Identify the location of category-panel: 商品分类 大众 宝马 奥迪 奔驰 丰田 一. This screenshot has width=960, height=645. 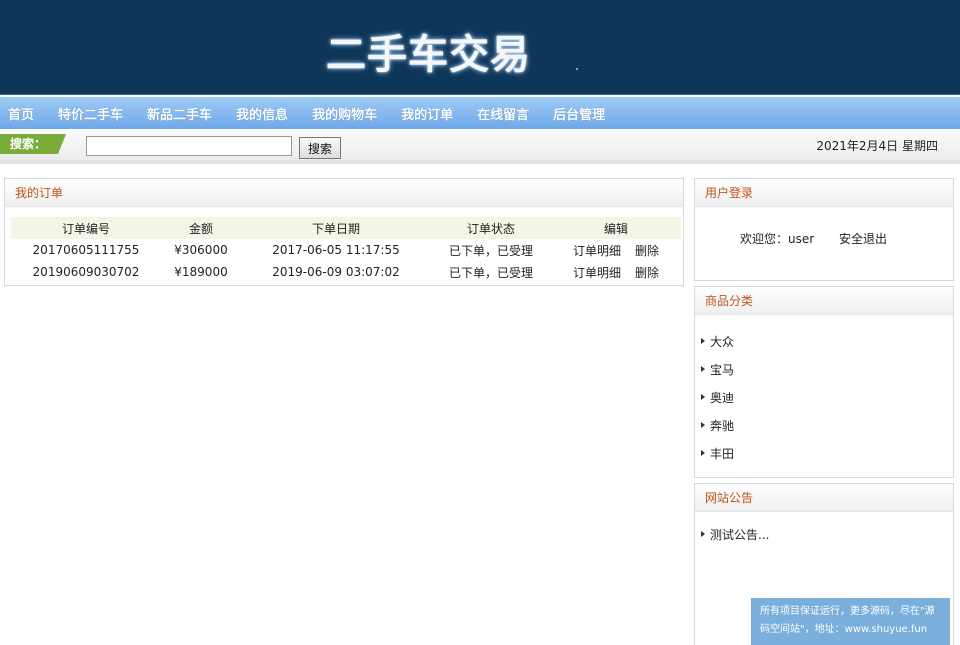
(824, 382).